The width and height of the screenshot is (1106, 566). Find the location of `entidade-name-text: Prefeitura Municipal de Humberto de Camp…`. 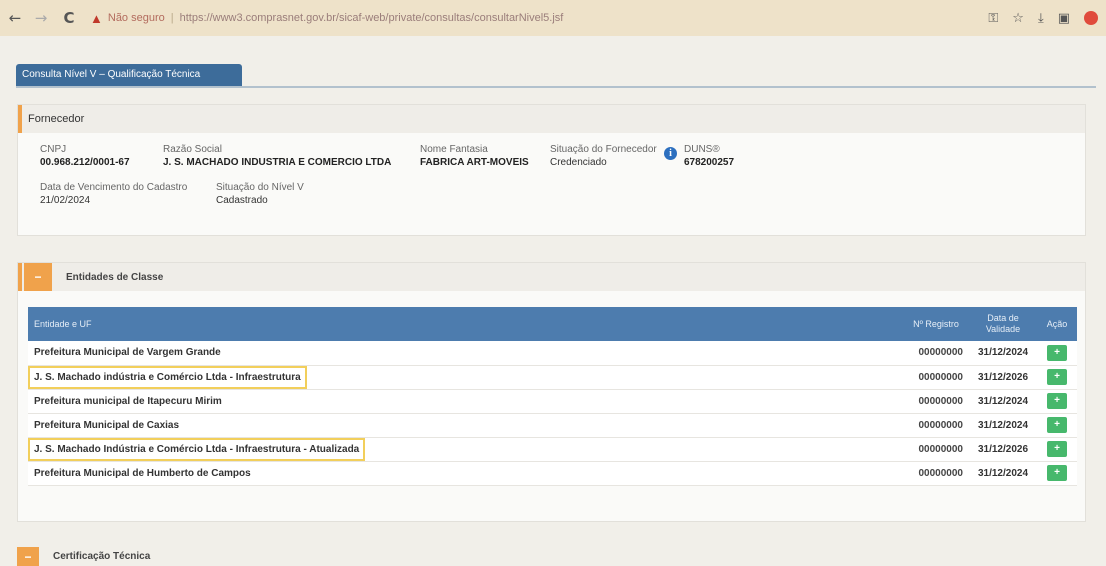

entidade-name-text: Prefeitura Municipal de Humberto de Camp… is located at coordinates (142, 473).